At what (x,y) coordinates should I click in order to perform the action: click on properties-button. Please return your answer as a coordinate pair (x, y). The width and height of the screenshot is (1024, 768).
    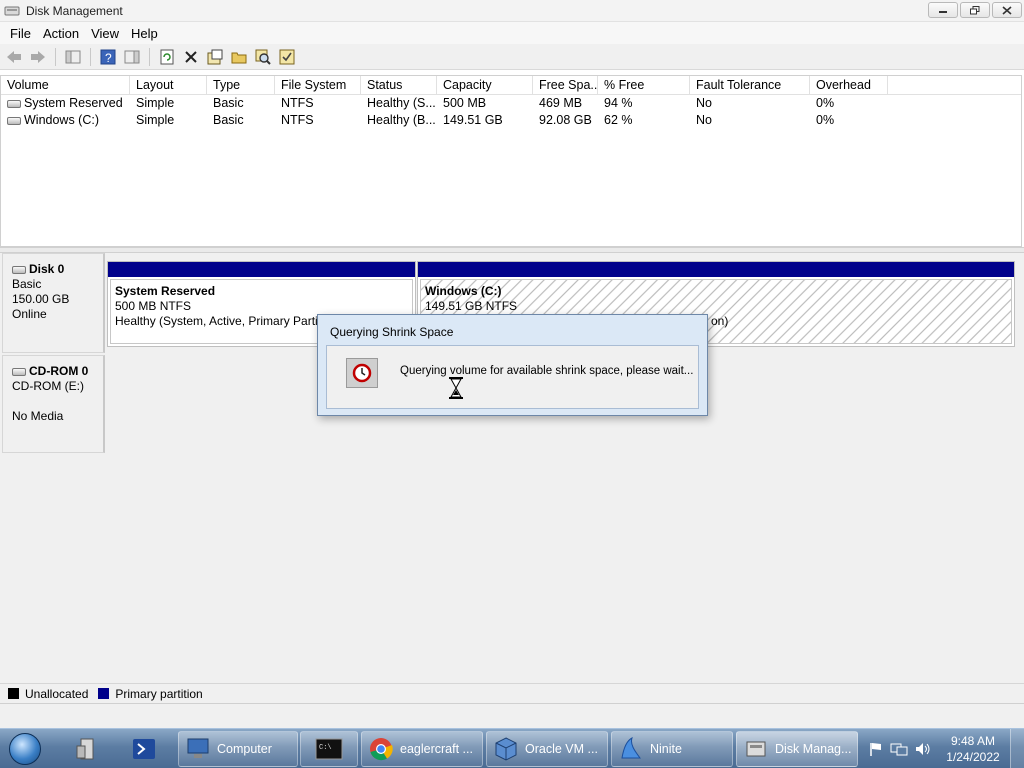
    Looking at the image, I should click on (215, 57).